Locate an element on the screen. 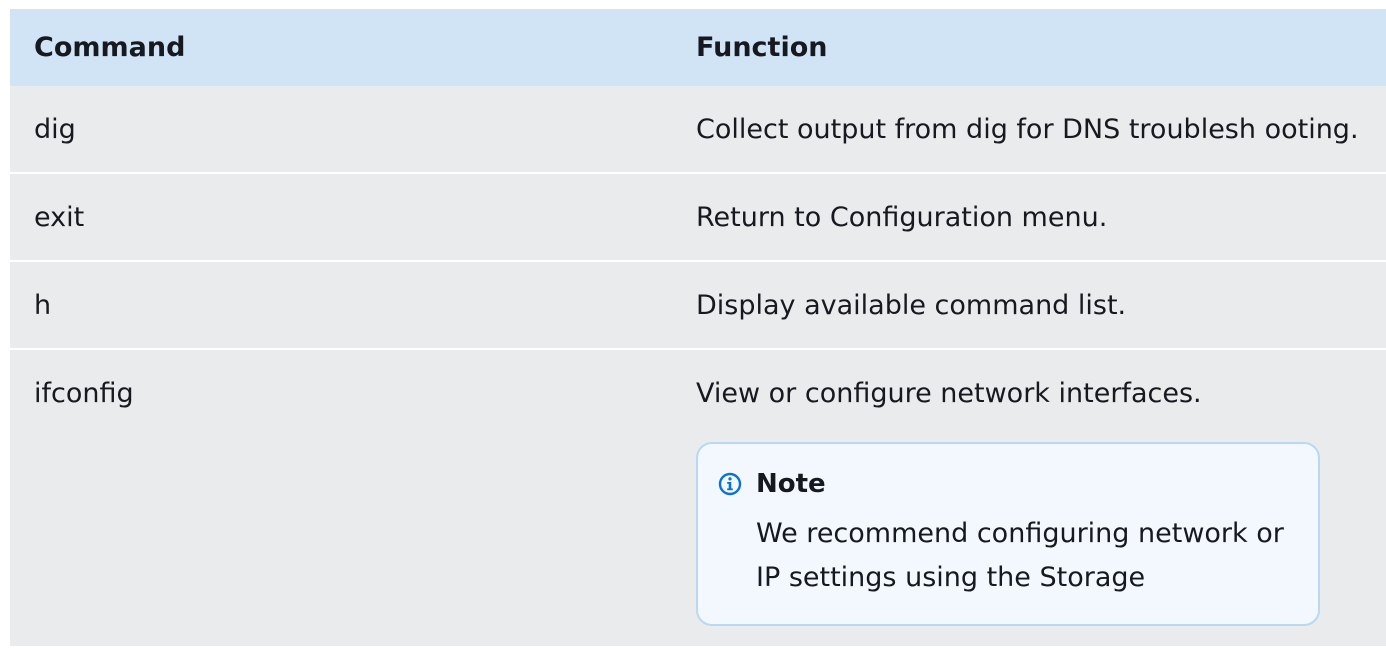 Image resolution: width=1386 pixels, height=659 pixels. function-cell: Display available command list. is located at coordinates (1028, 304).